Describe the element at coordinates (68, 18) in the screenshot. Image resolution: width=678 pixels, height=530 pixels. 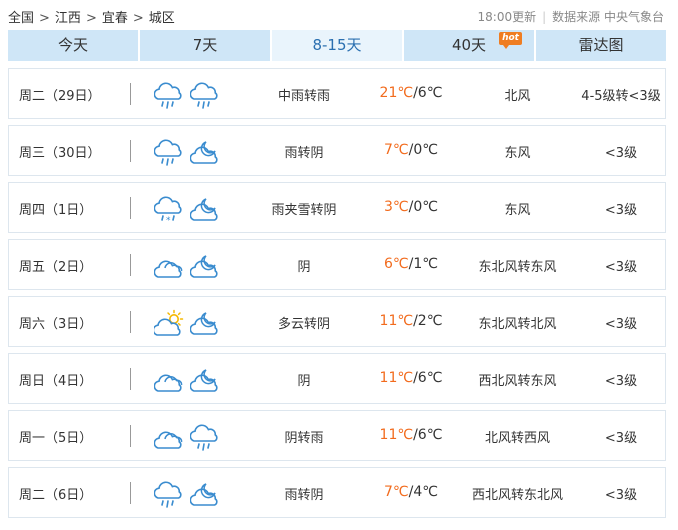
I see `breadcrumb-link-province: 江西` at that location.